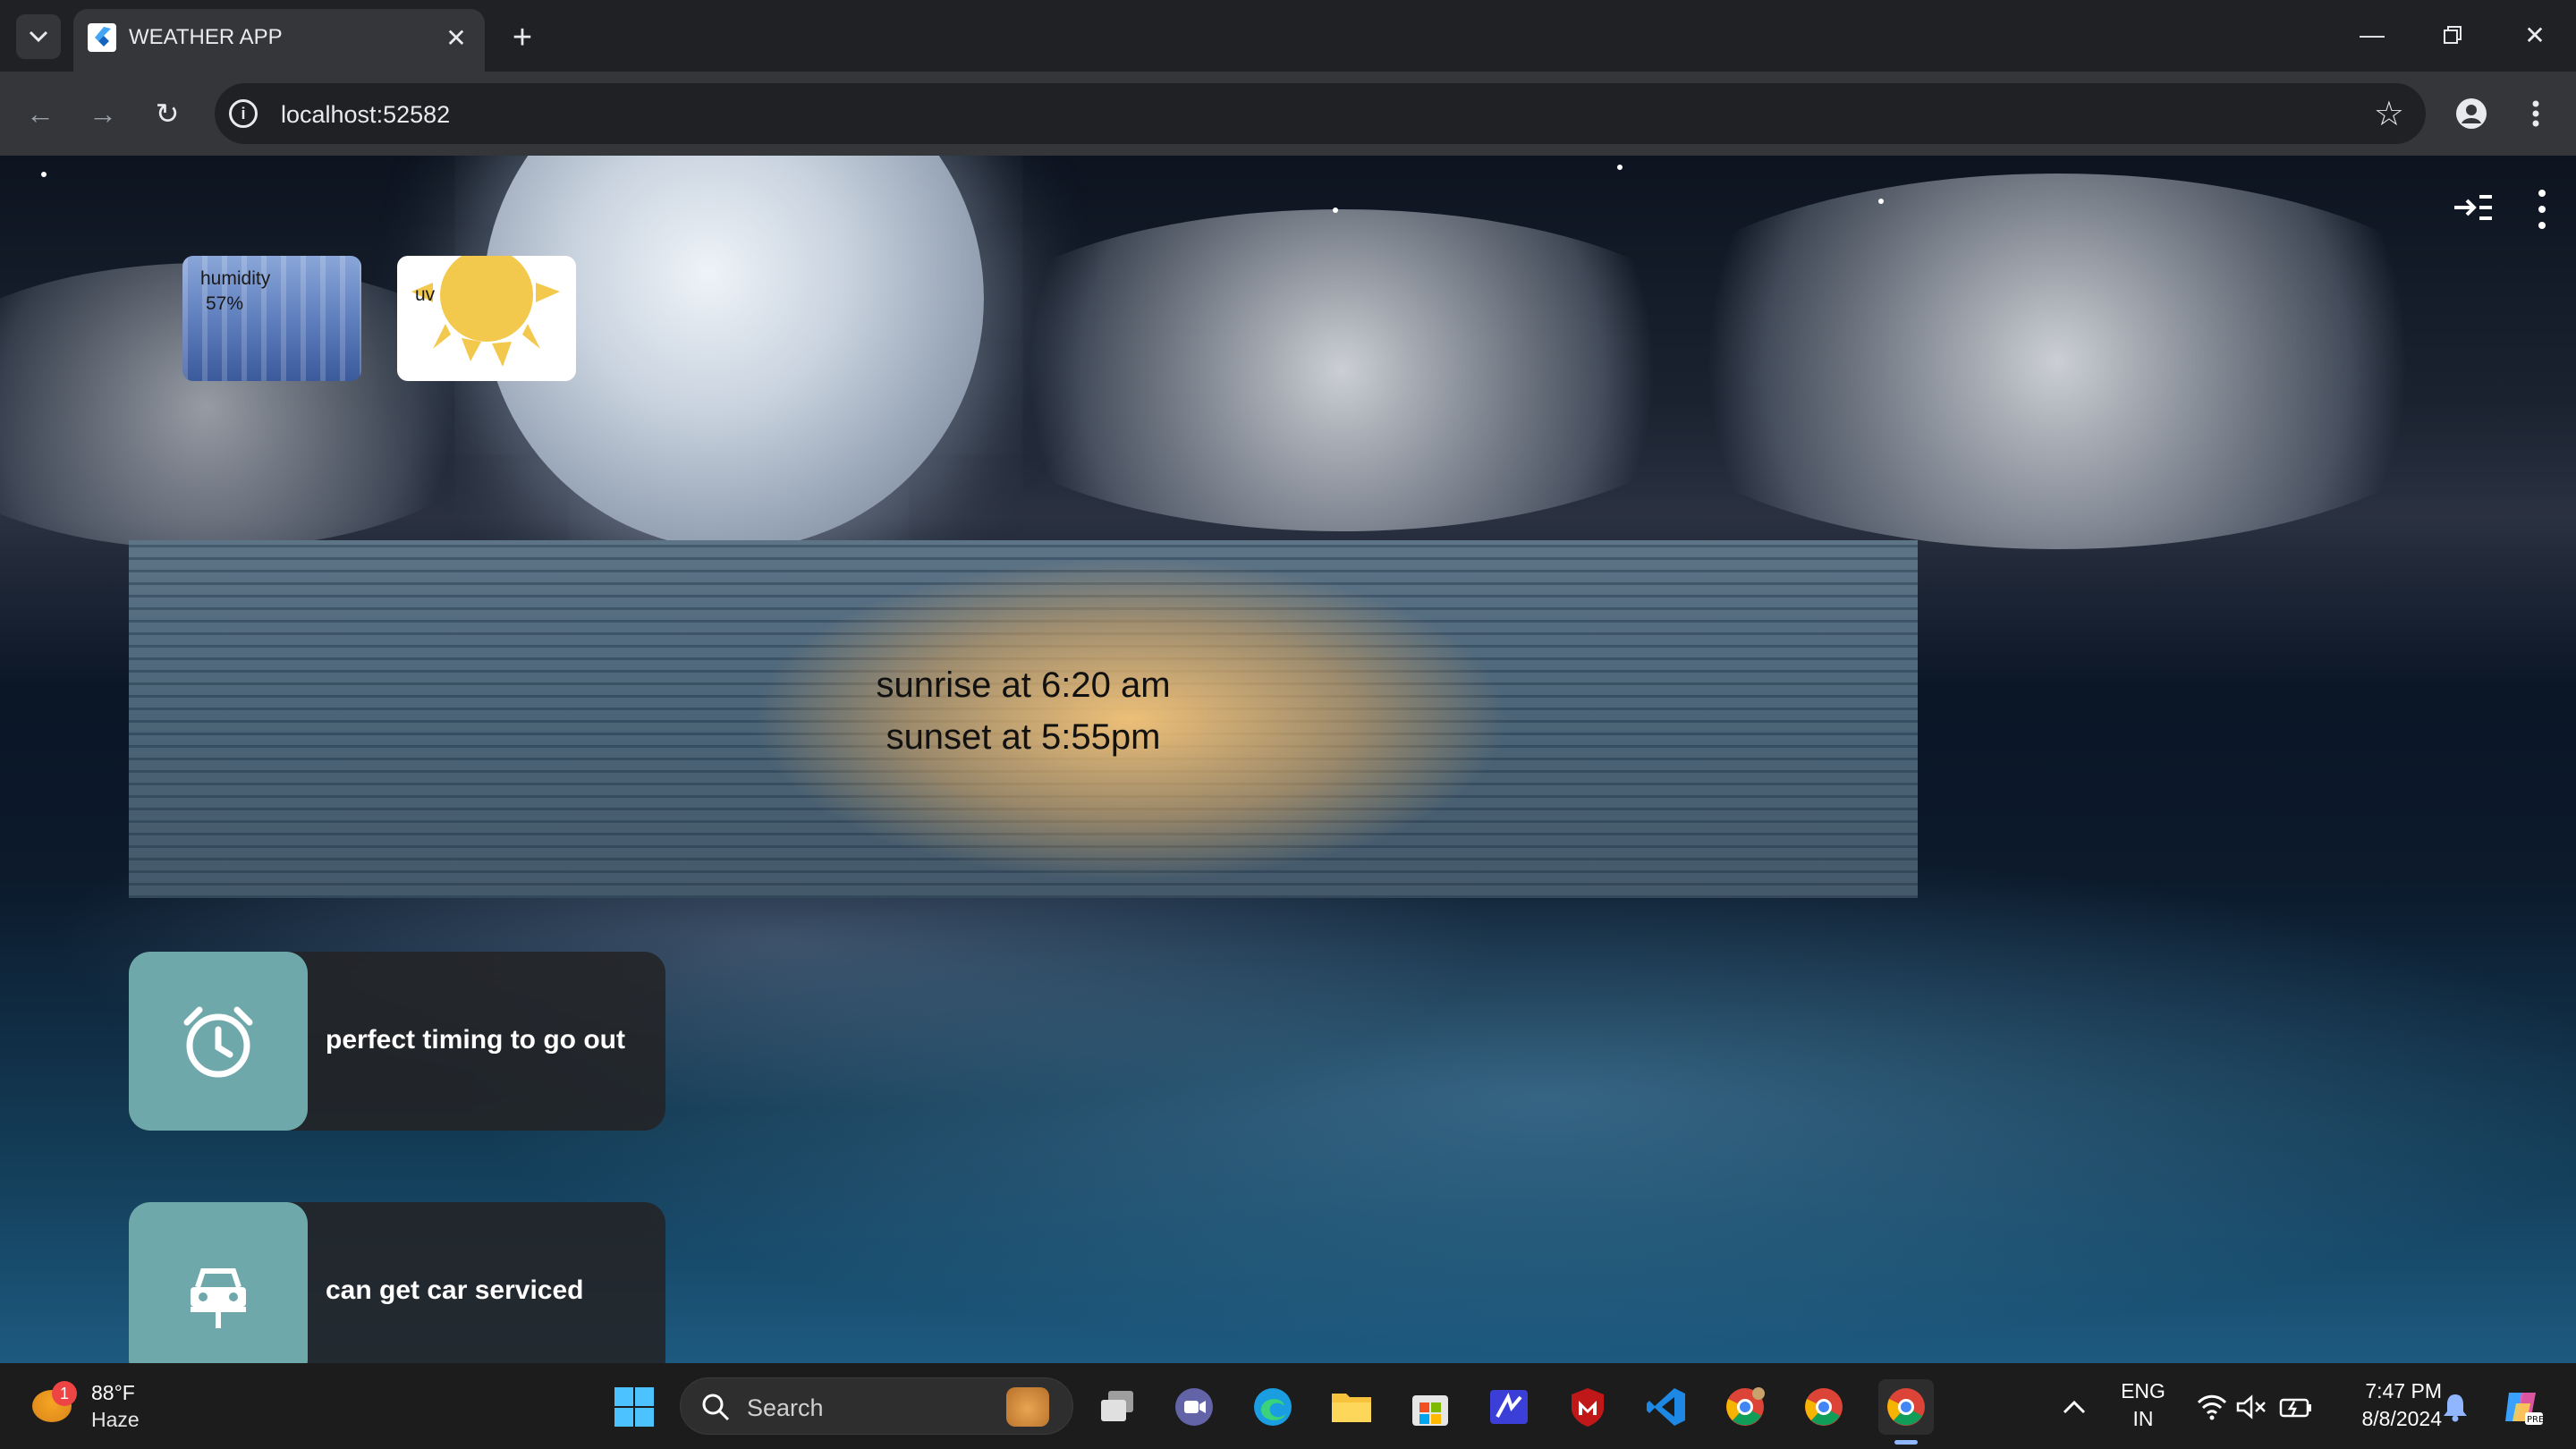 This screenshot has width=2576, height=1449. What do you see at coordinates (2401, 1418) in the screenshot?
I see `clock-date: 8/8/2024` at bounding box center [2401, 1418].